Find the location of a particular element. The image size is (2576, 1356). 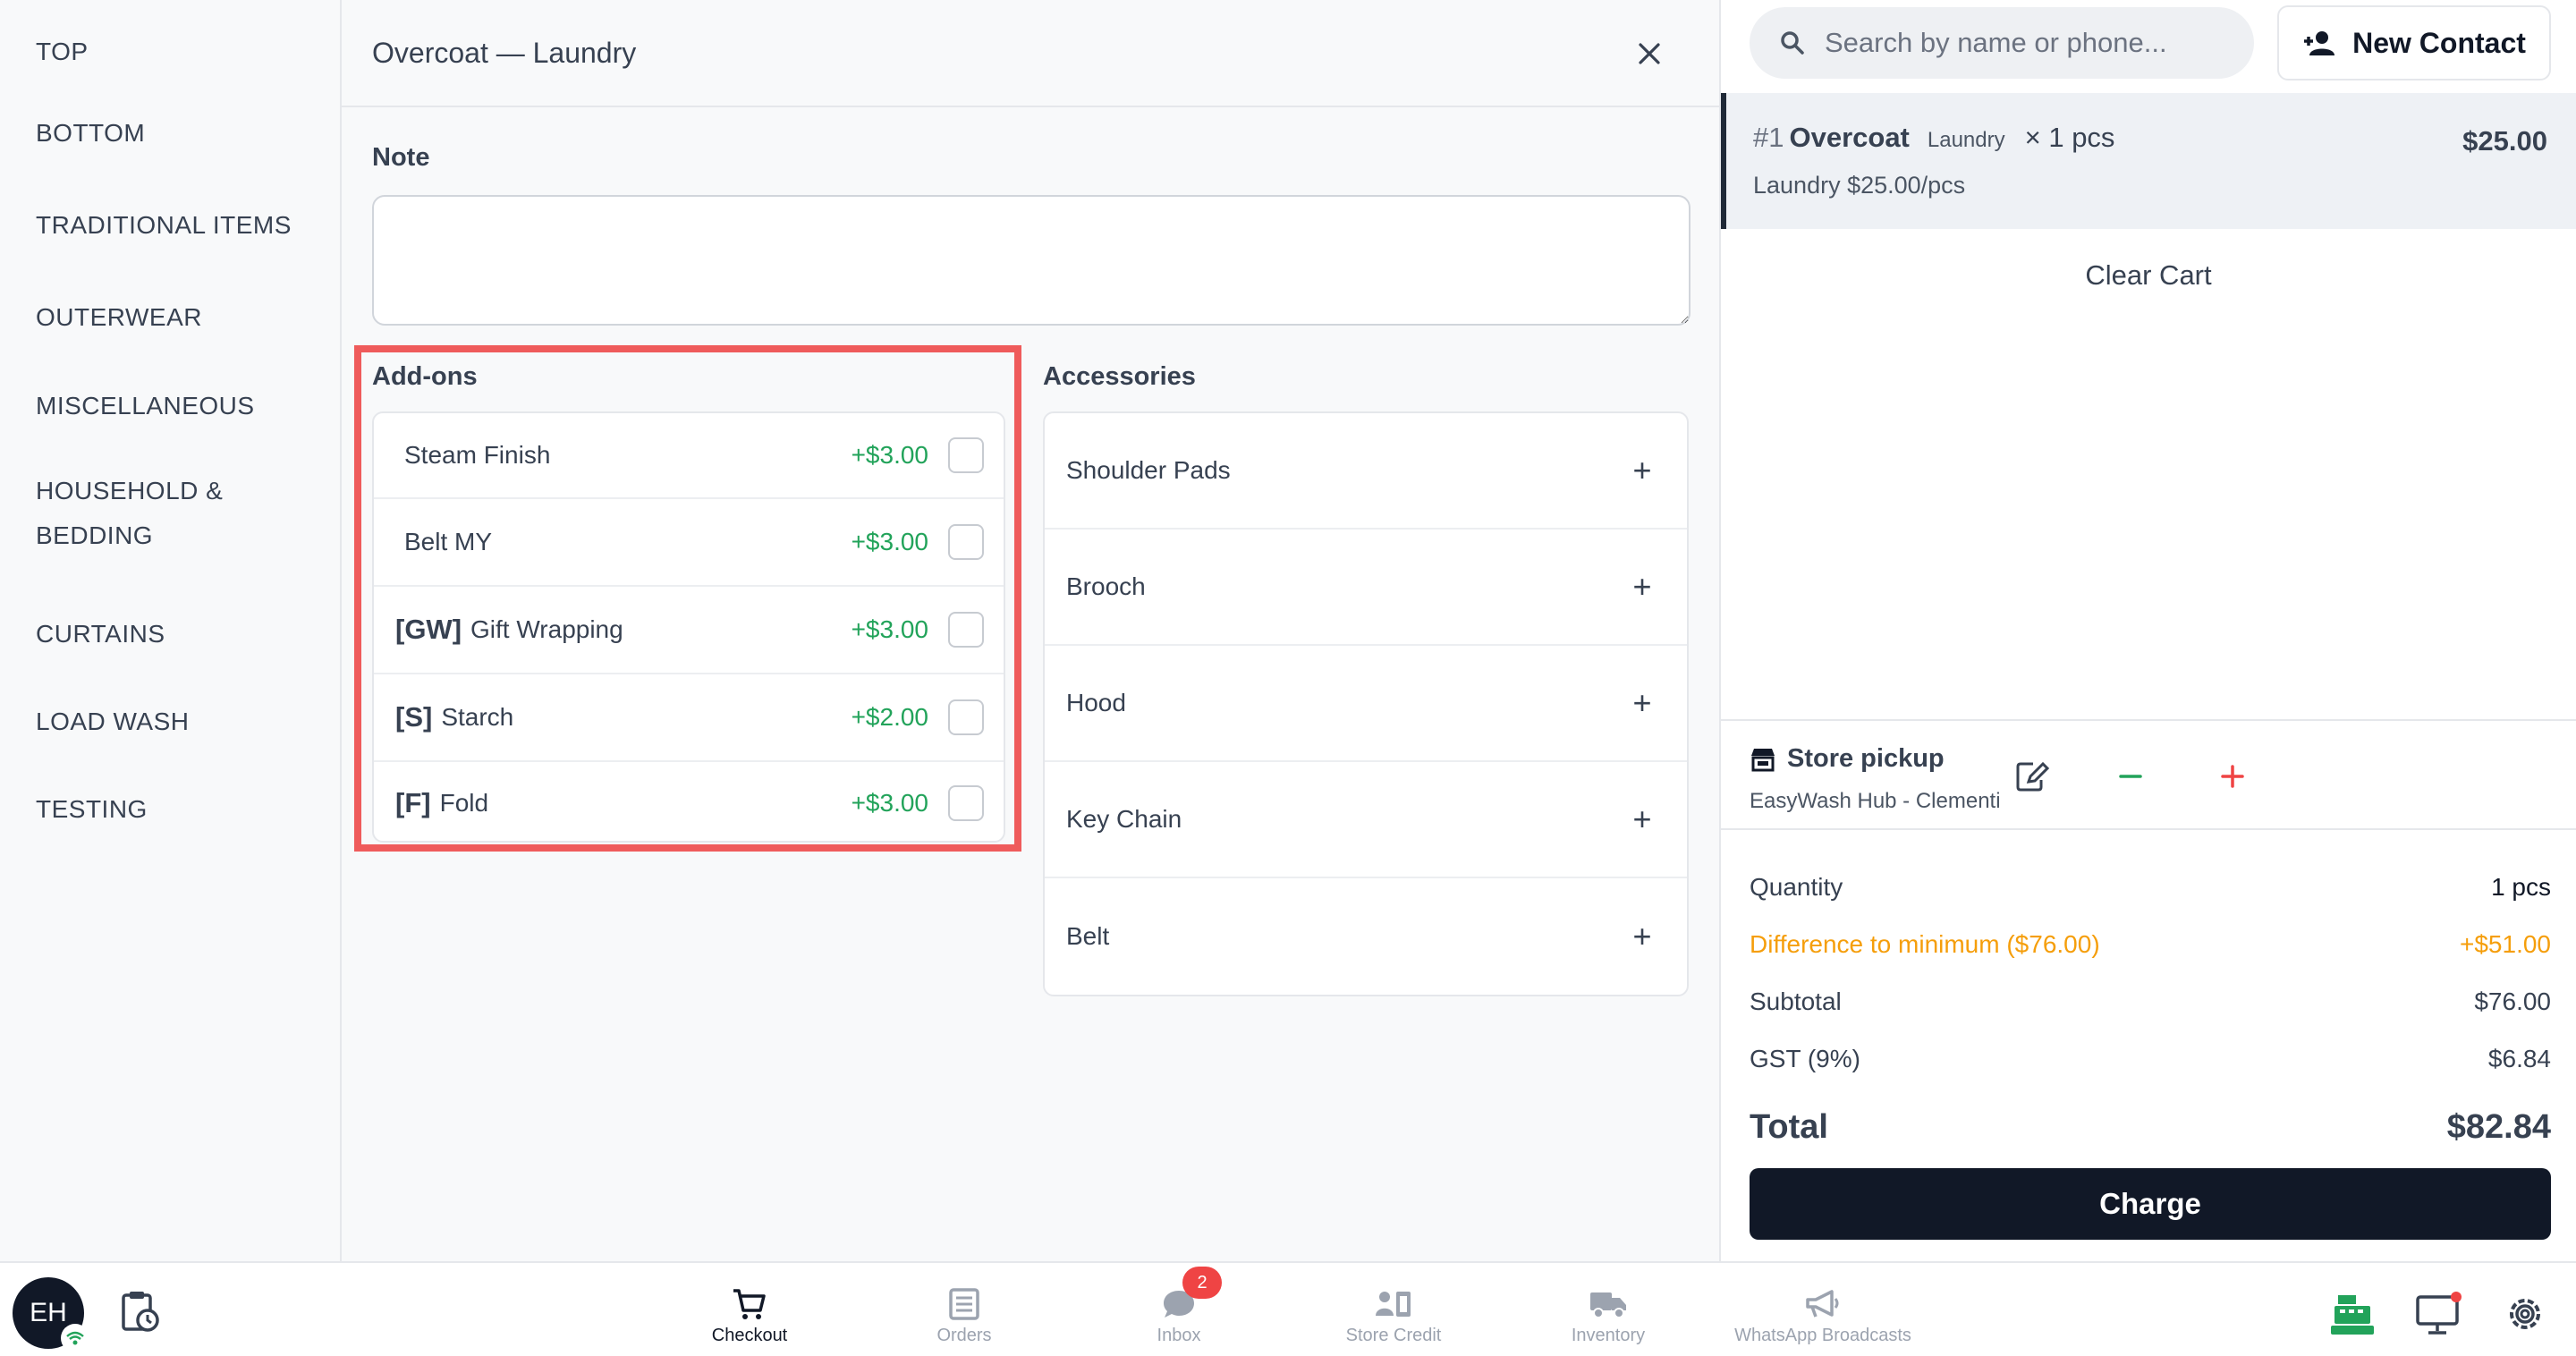

cash-register-icon is located at coordinates (2352, 1315).